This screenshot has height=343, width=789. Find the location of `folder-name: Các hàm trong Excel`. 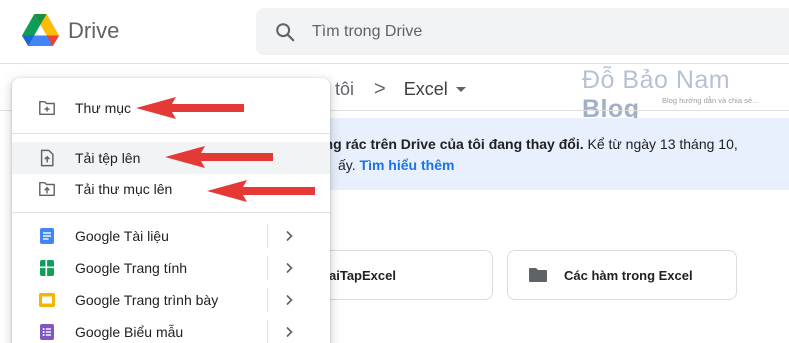

folder-name: Các hàm trong Excel is located at coordinates (628, 275).